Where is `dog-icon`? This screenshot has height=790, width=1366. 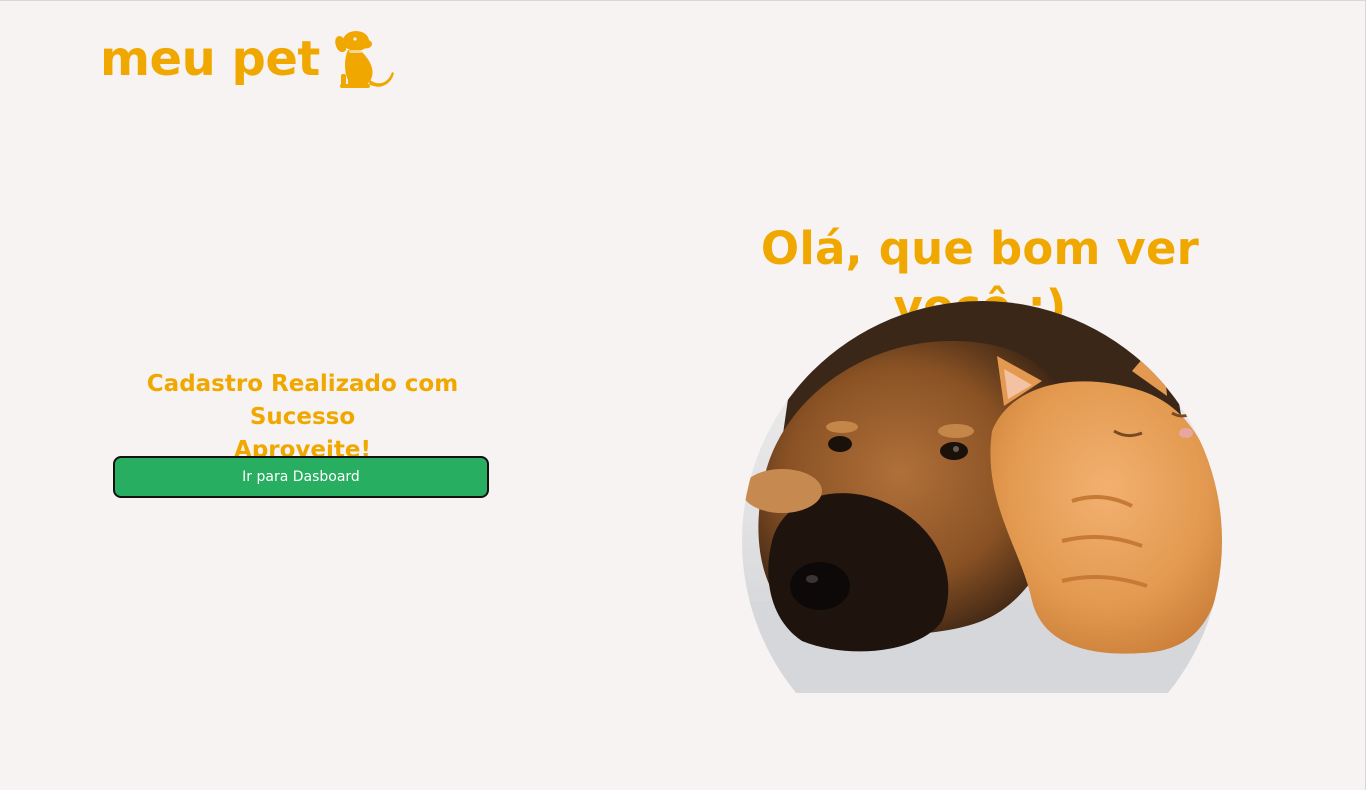
dog-icon is located at coordinates (364, 59).